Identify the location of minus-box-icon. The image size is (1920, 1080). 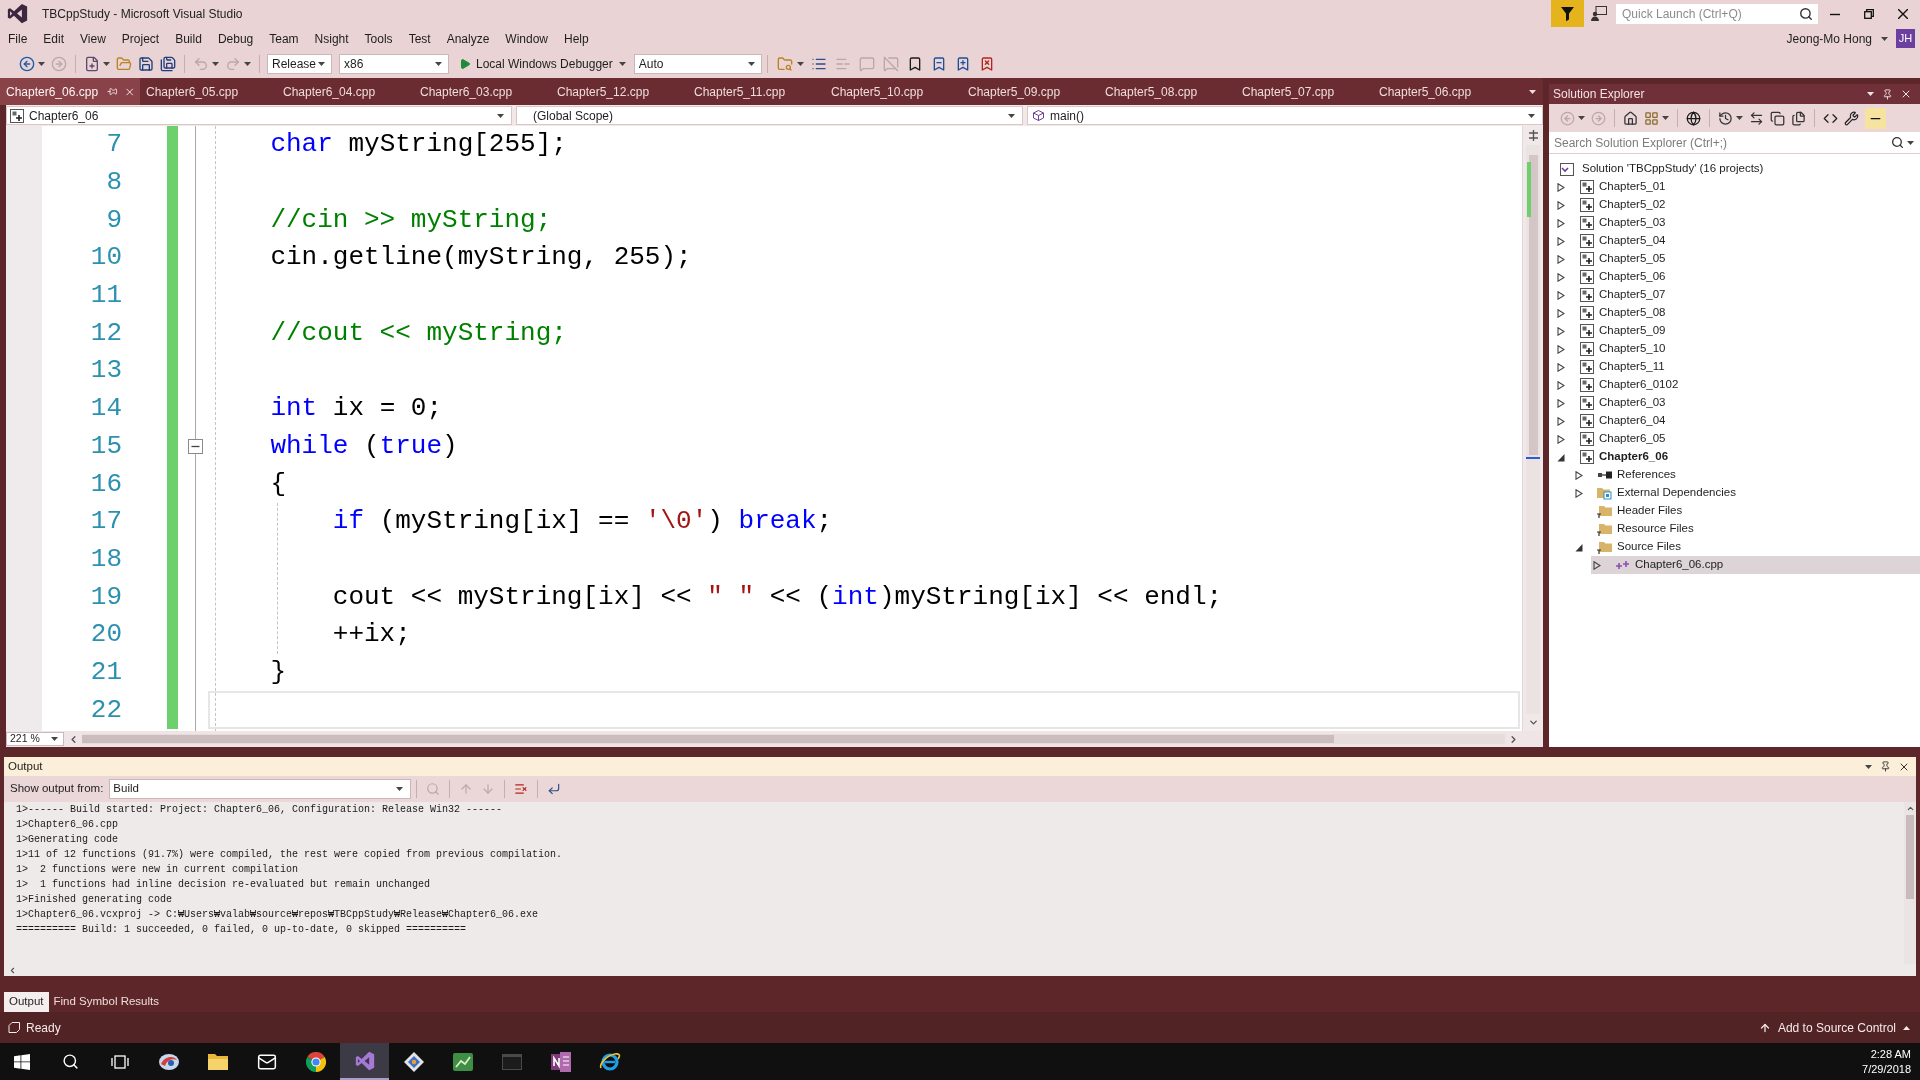
(195, 446).